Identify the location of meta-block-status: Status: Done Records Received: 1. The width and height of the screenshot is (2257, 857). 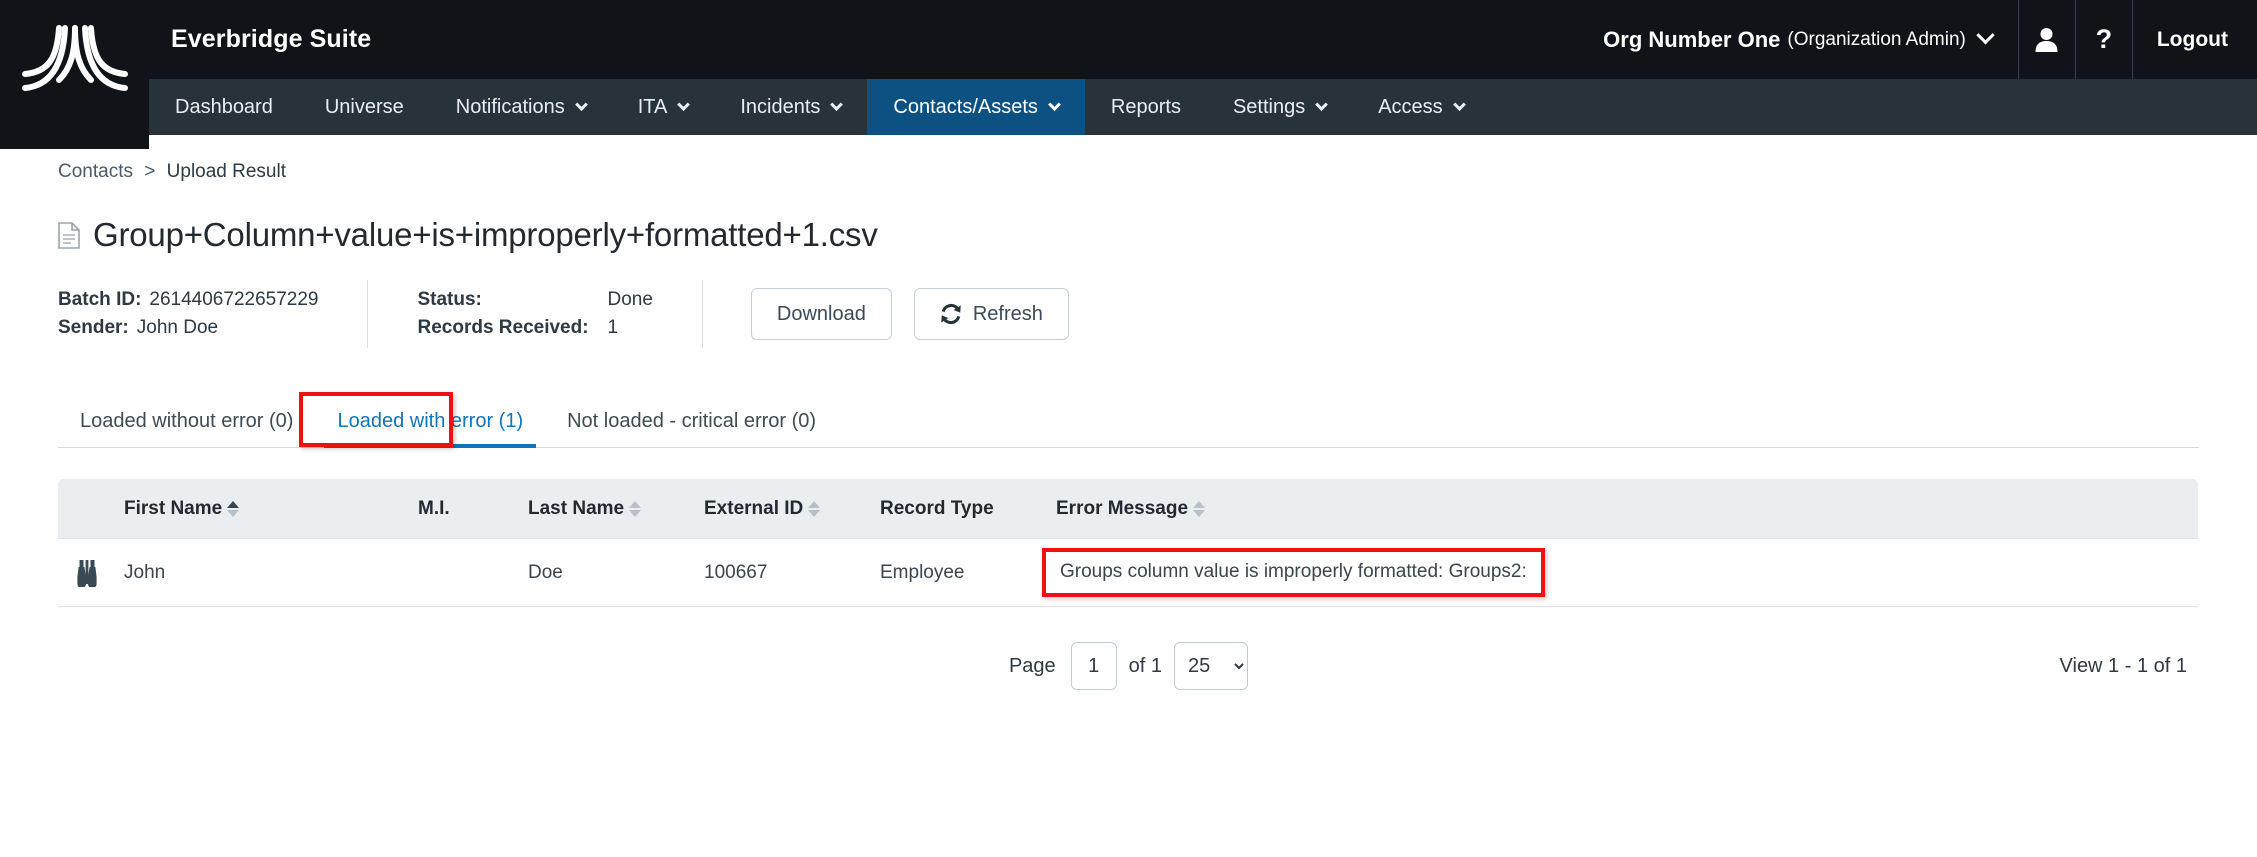
(534, 314).